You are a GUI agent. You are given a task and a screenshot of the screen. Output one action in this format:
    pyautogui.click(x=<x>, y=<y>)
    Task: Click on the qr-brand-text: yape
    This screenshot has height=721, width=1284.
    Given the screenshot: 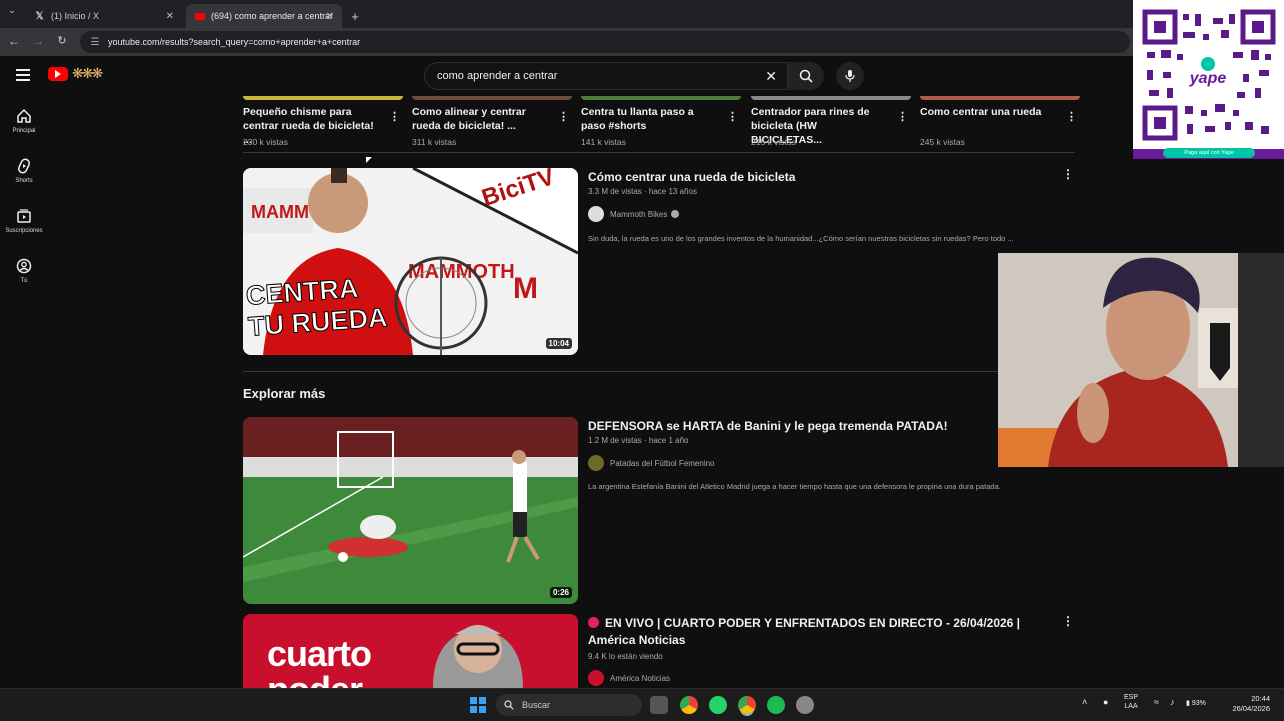 What is the action you would take?
    pyautogui.click(x=1208, y=78)
    